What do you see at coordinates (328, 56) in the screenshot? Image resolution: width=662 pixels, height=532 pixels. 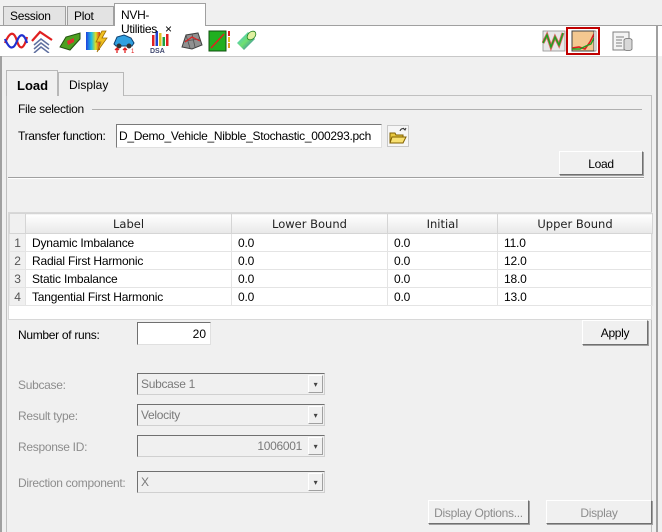 I see `toolbar-divider` at bounding box center [328, 56].